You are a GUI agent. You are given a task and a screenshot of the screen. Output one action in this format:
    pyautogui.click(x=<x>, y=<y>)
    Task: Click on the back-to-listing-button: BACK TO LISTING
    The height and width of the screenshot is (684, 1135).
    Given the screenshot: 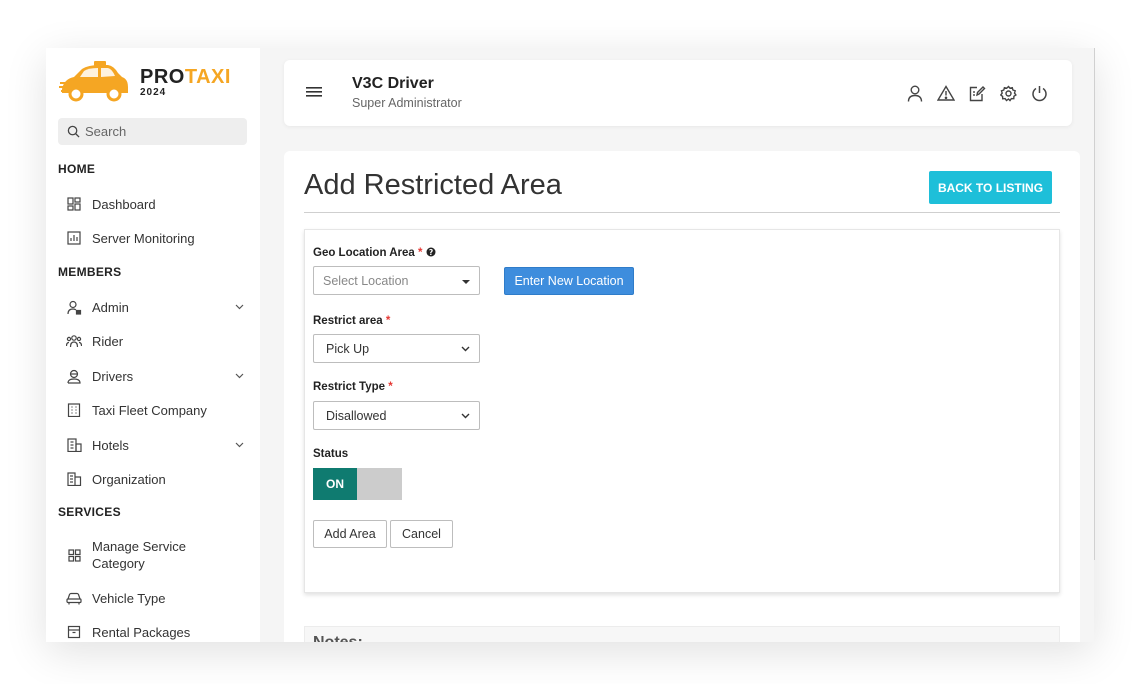 What is the action you would take?
    pyautogui.click(x=990, y=187)
    